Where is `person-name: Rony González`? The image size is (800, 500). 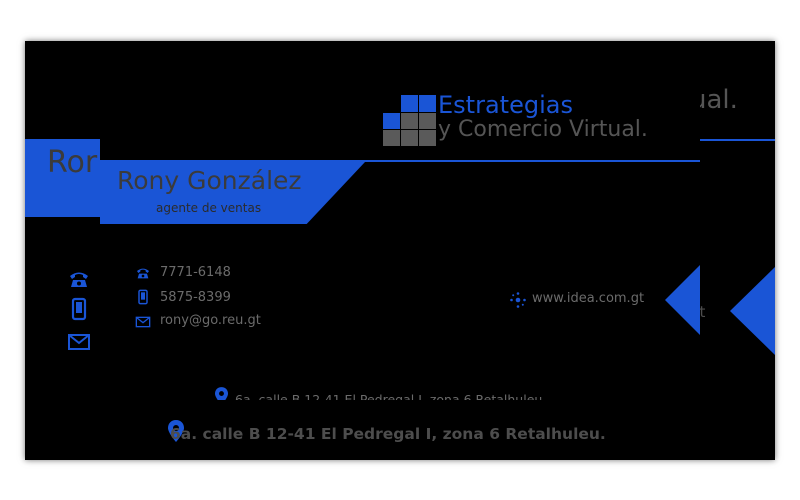
person-name: Rony González is located at coordinates (209, 180).